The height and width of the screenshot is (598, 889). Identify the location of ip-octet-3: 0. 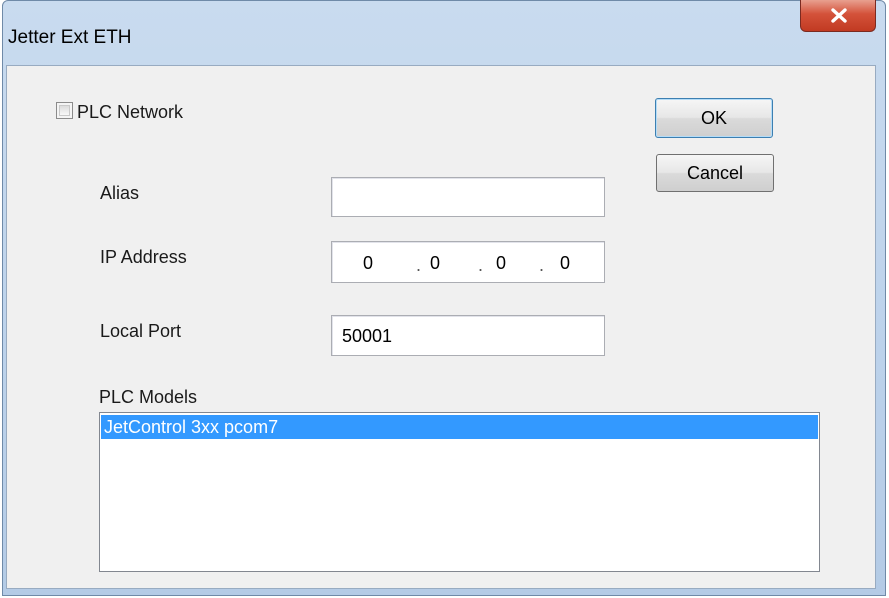
(501, 263).